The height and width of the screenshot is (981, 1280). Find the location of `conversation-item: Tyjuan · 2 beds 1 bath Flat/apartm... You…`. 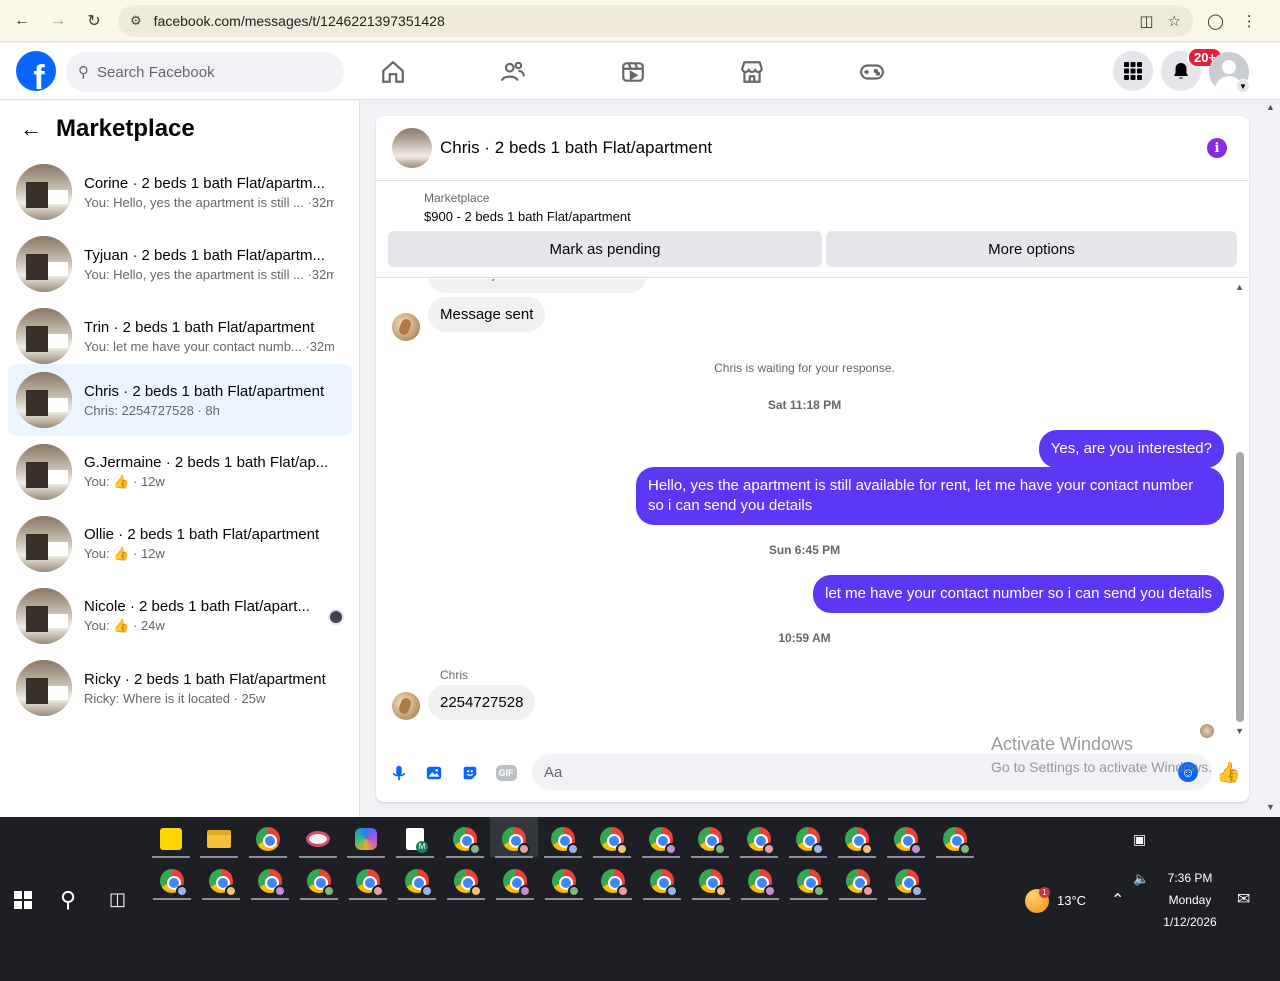

conversation-item: Tyjuan · 2 beds 1 bath Flat/apartm... You… is located at coordinates (180, 264).